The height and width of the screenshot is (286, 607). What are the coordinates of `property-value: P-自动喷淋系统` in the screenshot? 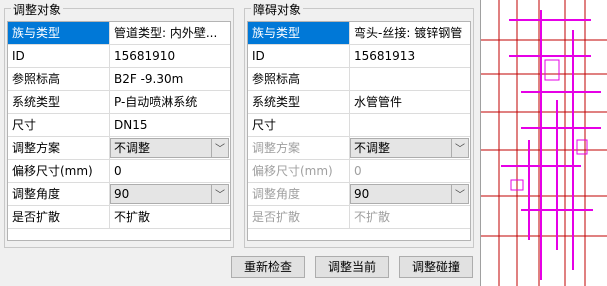 It's located at (156, 102).